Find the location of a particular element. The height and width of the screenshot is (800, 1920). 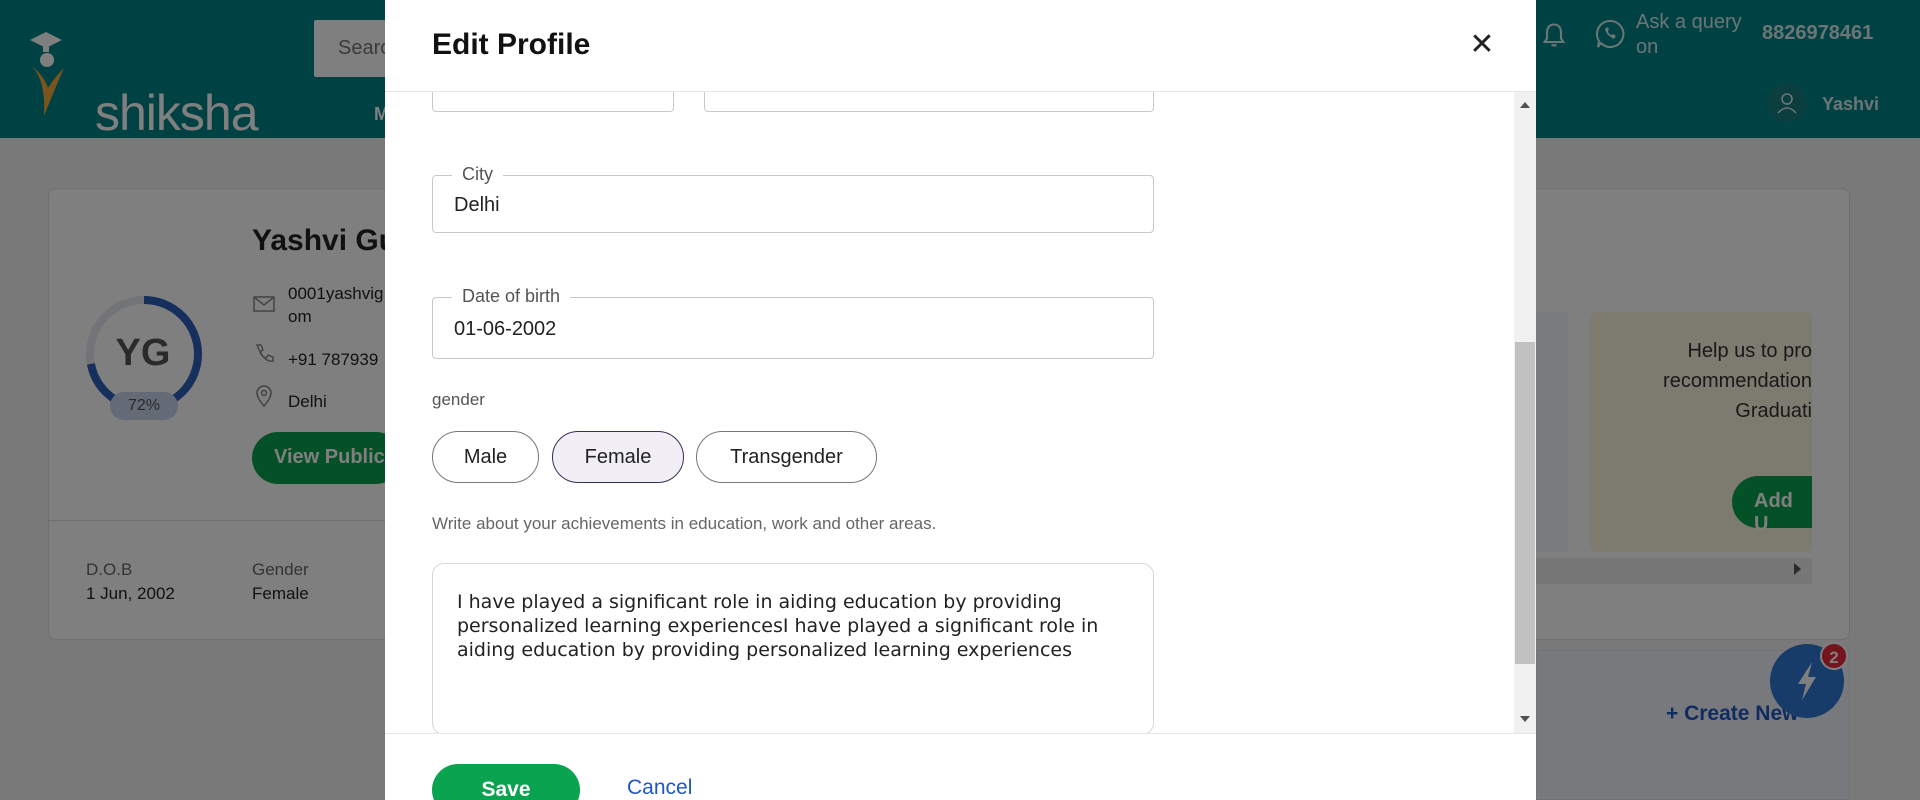

hidden-field-right is located at coordinates (929, 102).